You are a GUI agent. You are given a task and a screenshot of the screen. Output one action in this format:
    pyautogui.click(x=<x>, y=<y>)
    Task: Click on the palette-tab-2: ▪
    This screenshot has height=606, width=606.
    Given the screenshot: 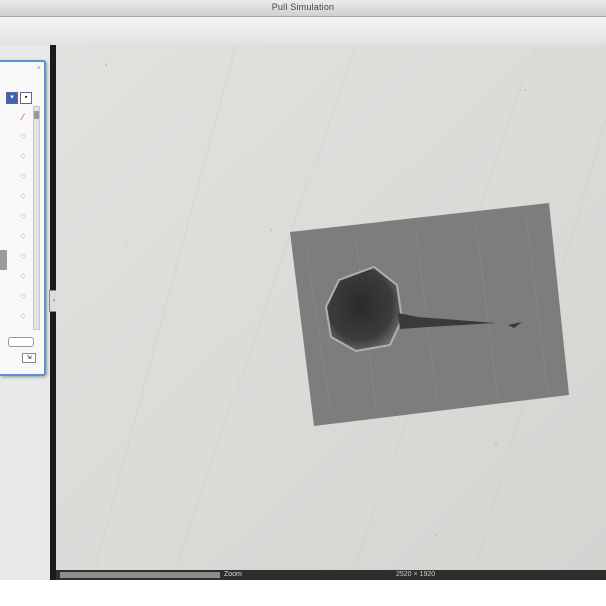 What is the action you would take?
    pyautogui.click(x=26, y=98)
    